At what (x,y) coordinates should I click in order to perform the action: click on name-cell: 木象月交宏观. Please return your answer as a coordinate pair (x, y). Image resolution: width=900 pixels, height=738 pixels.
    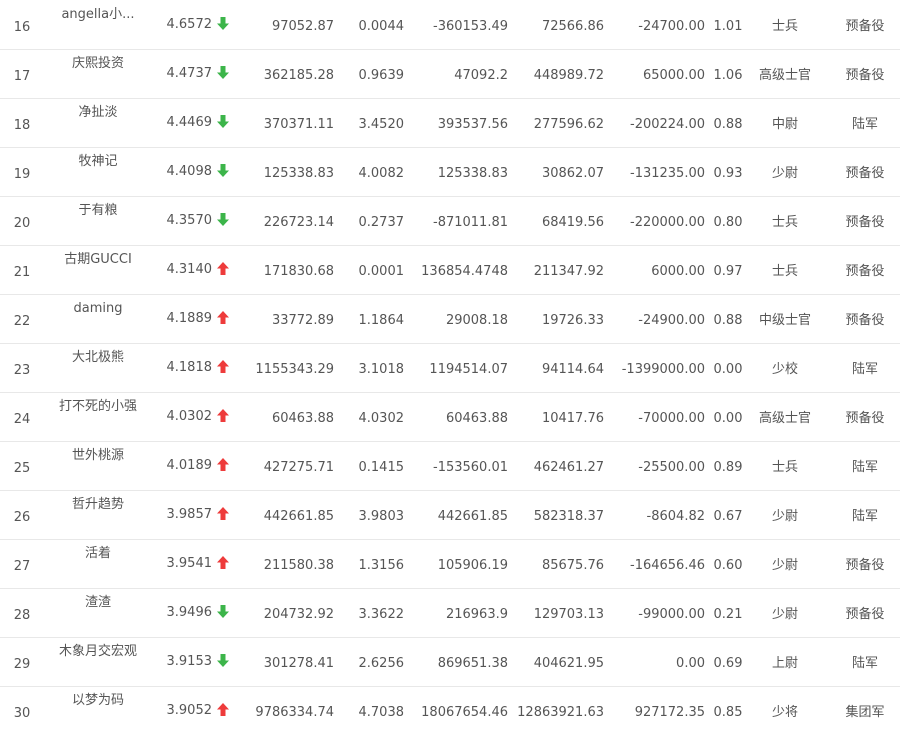
    Looking at the image, I should click on (98, 661).